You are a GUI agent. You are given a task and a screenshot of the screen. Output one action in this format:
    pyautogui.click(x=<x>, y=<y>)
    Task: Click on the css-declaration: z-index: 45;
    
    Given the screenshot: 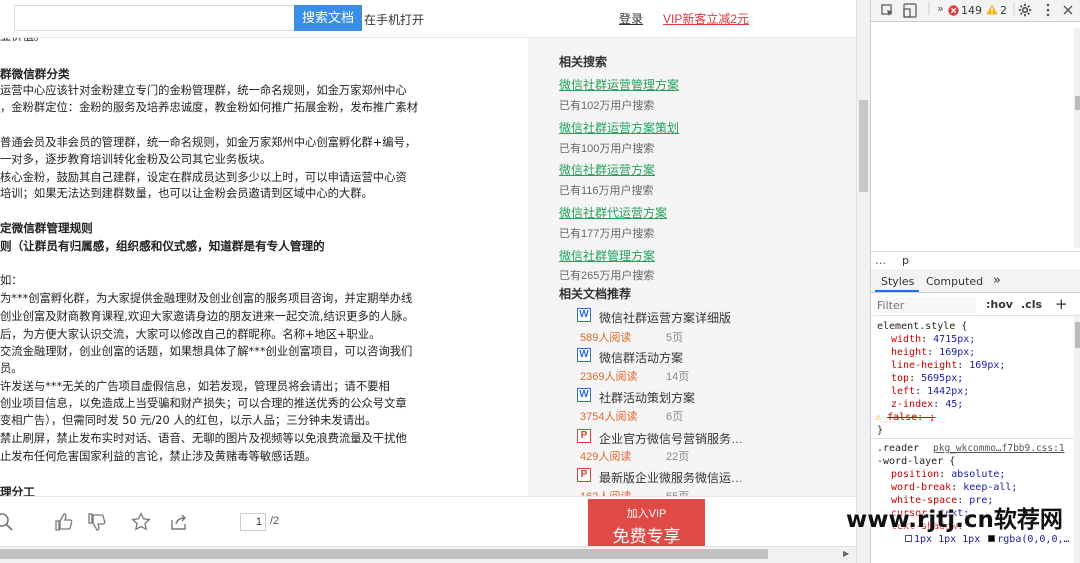 What is the action you would take?
    pyautogui.click(x=927, y=405)
    